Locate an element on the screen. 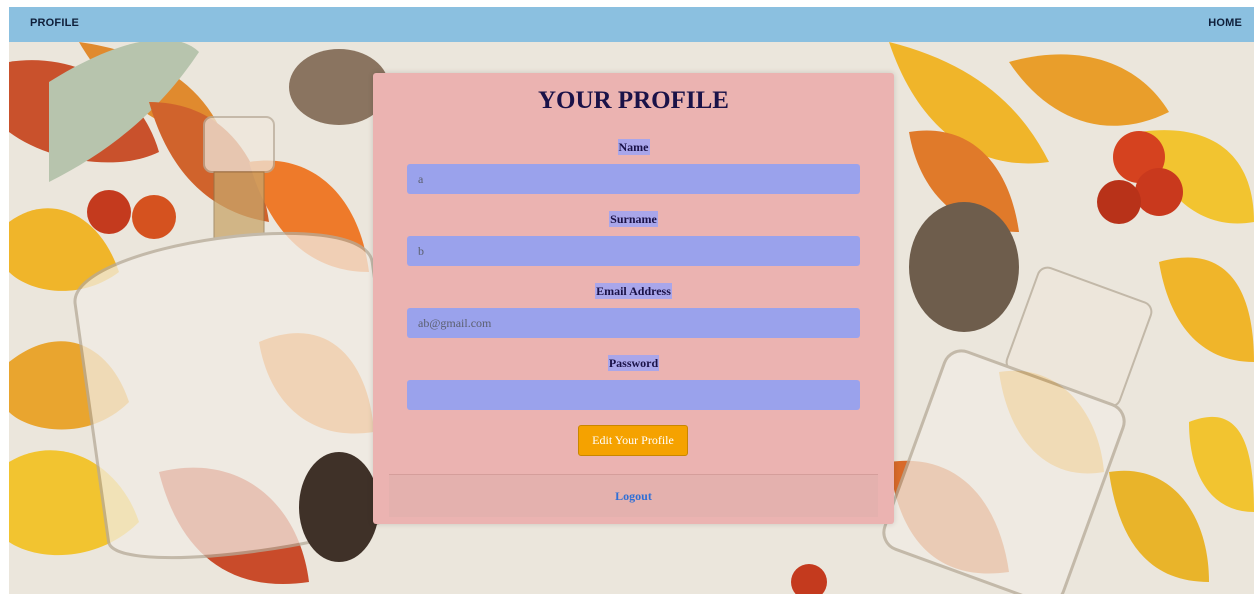 The image size is (1259, 594). logout-link: Logout is located at coordinates (633, 496).